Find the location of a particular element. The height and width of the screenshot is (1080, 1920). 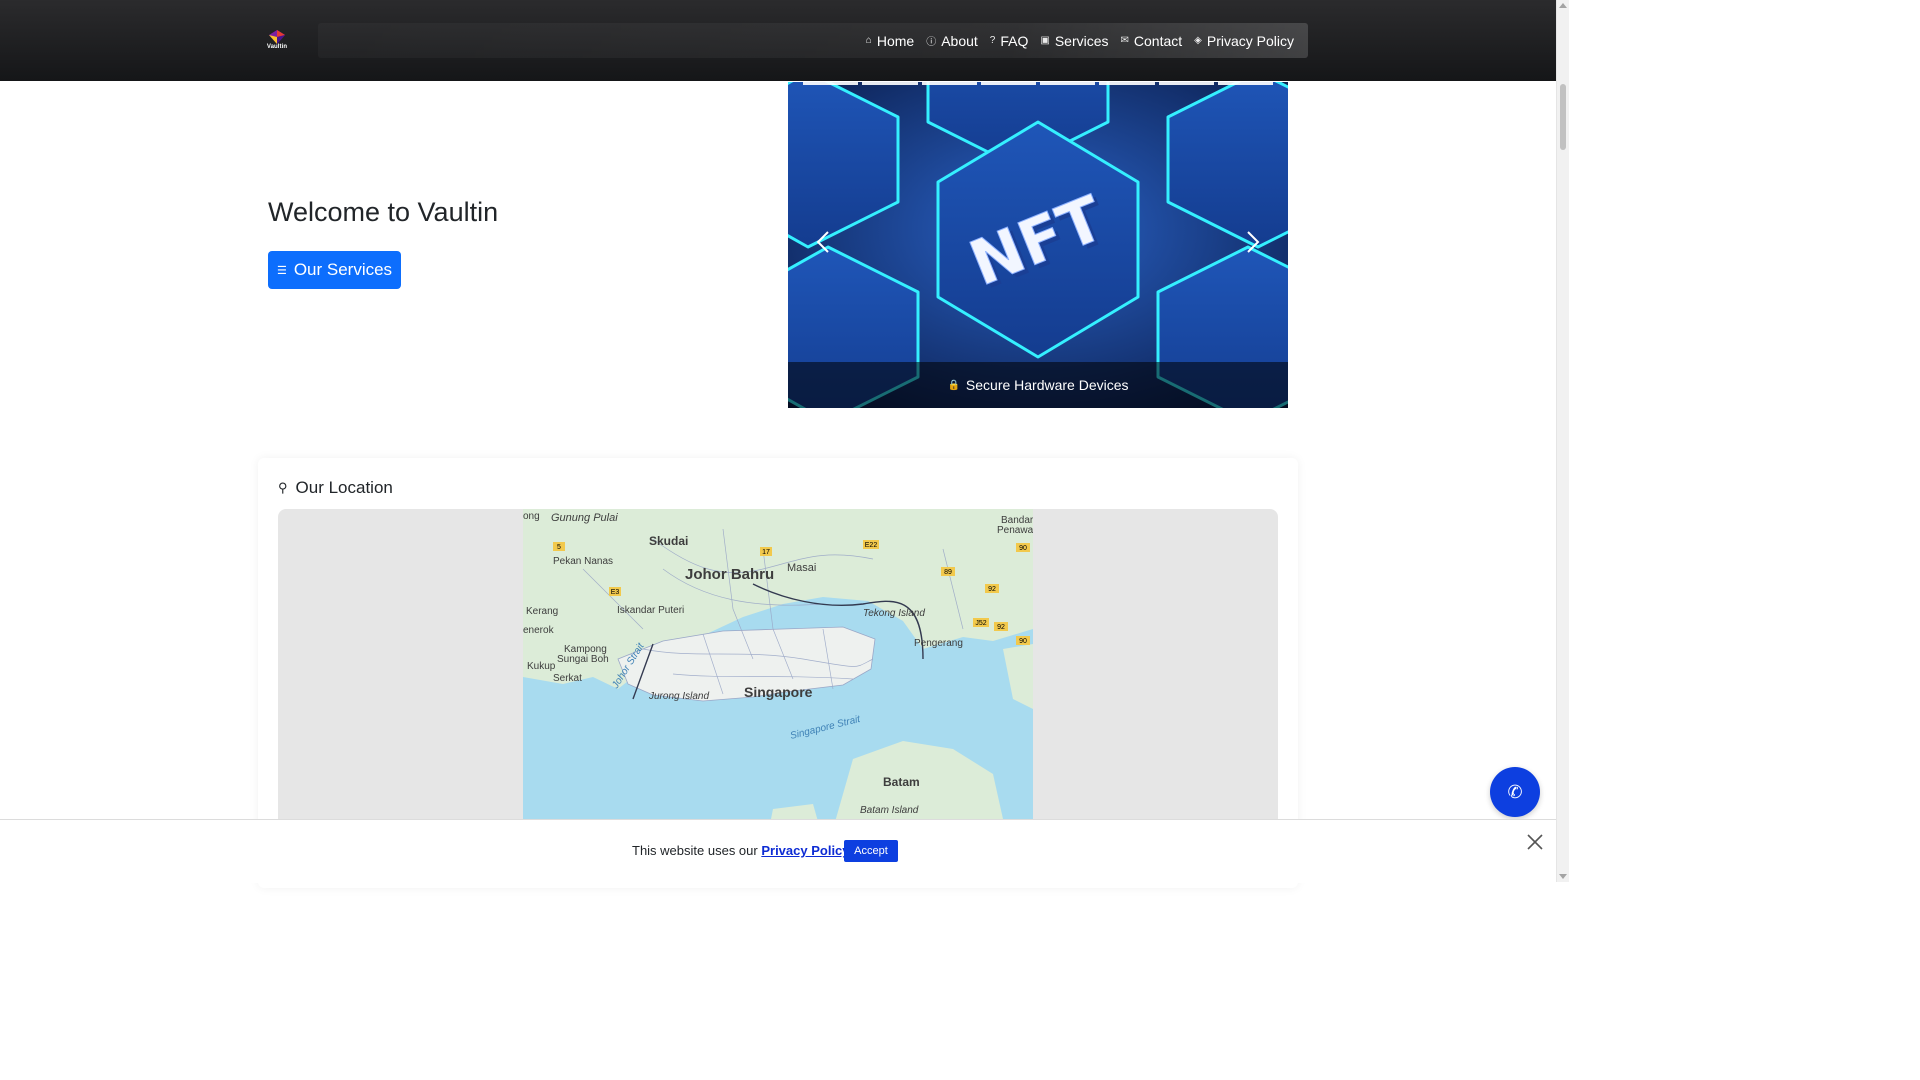

cookie-close-button is located at coordinates (1535, 842).